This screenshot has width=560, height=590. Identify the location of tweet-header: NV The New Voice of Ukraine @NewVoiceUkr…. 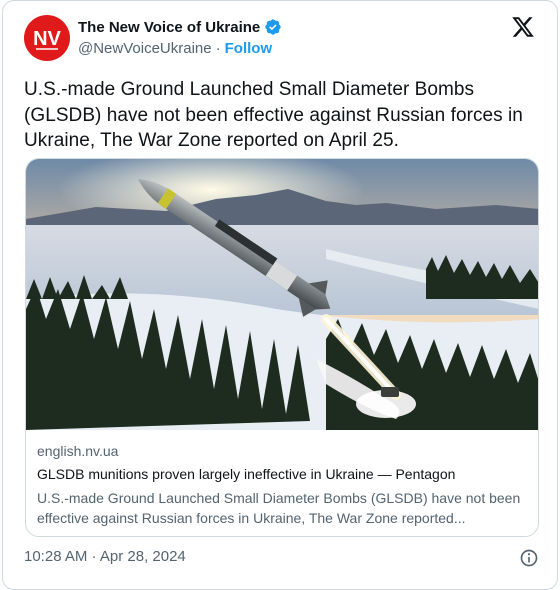
(282, 37).